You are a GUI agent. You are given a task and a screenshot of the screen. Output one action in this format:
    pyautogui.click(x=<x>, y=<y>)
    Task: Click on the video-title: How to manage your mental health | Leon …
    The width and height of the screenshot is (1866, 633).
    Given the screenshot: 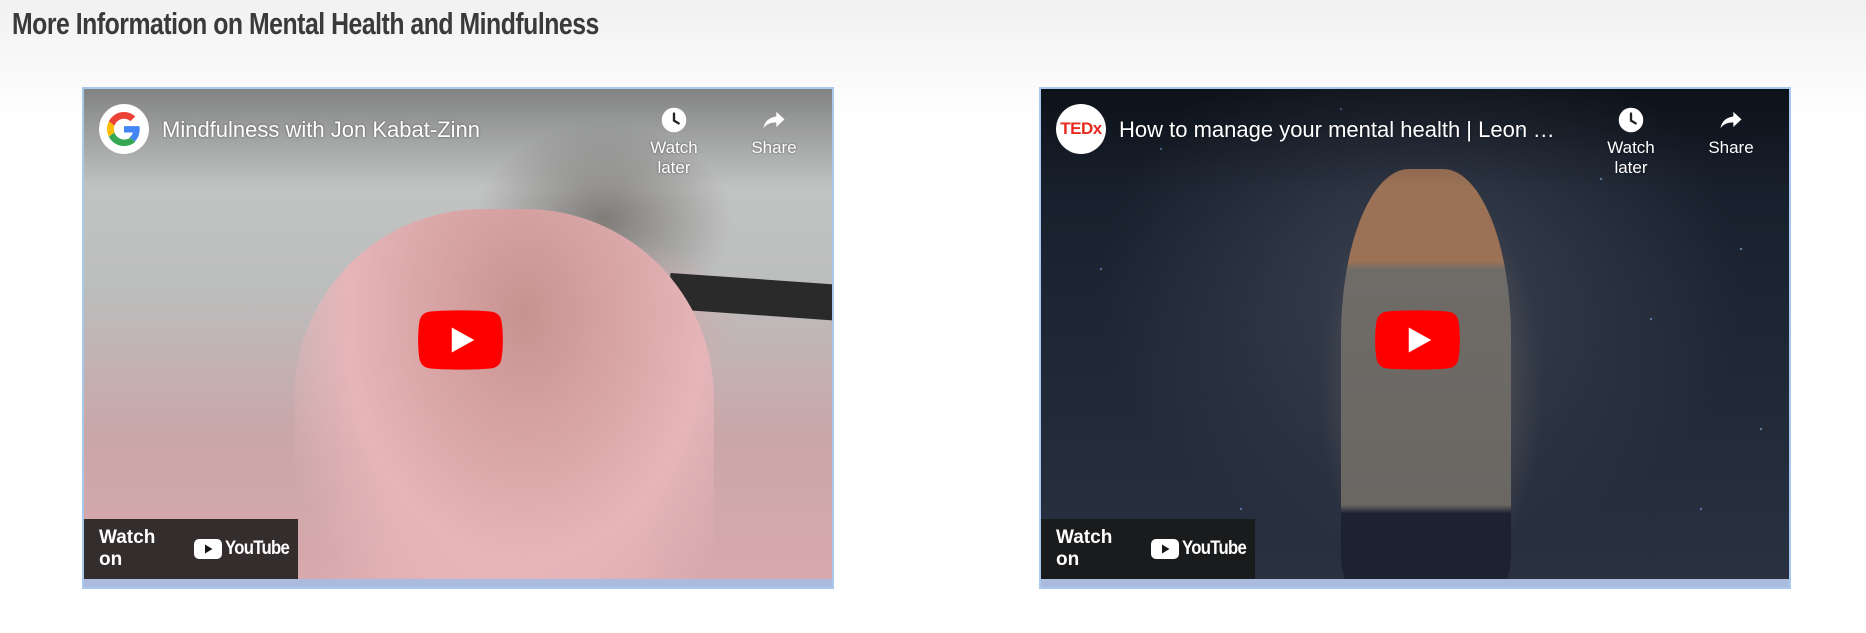 What is the action you would take?
    pyautogui.click(x=1339, y=130)
    